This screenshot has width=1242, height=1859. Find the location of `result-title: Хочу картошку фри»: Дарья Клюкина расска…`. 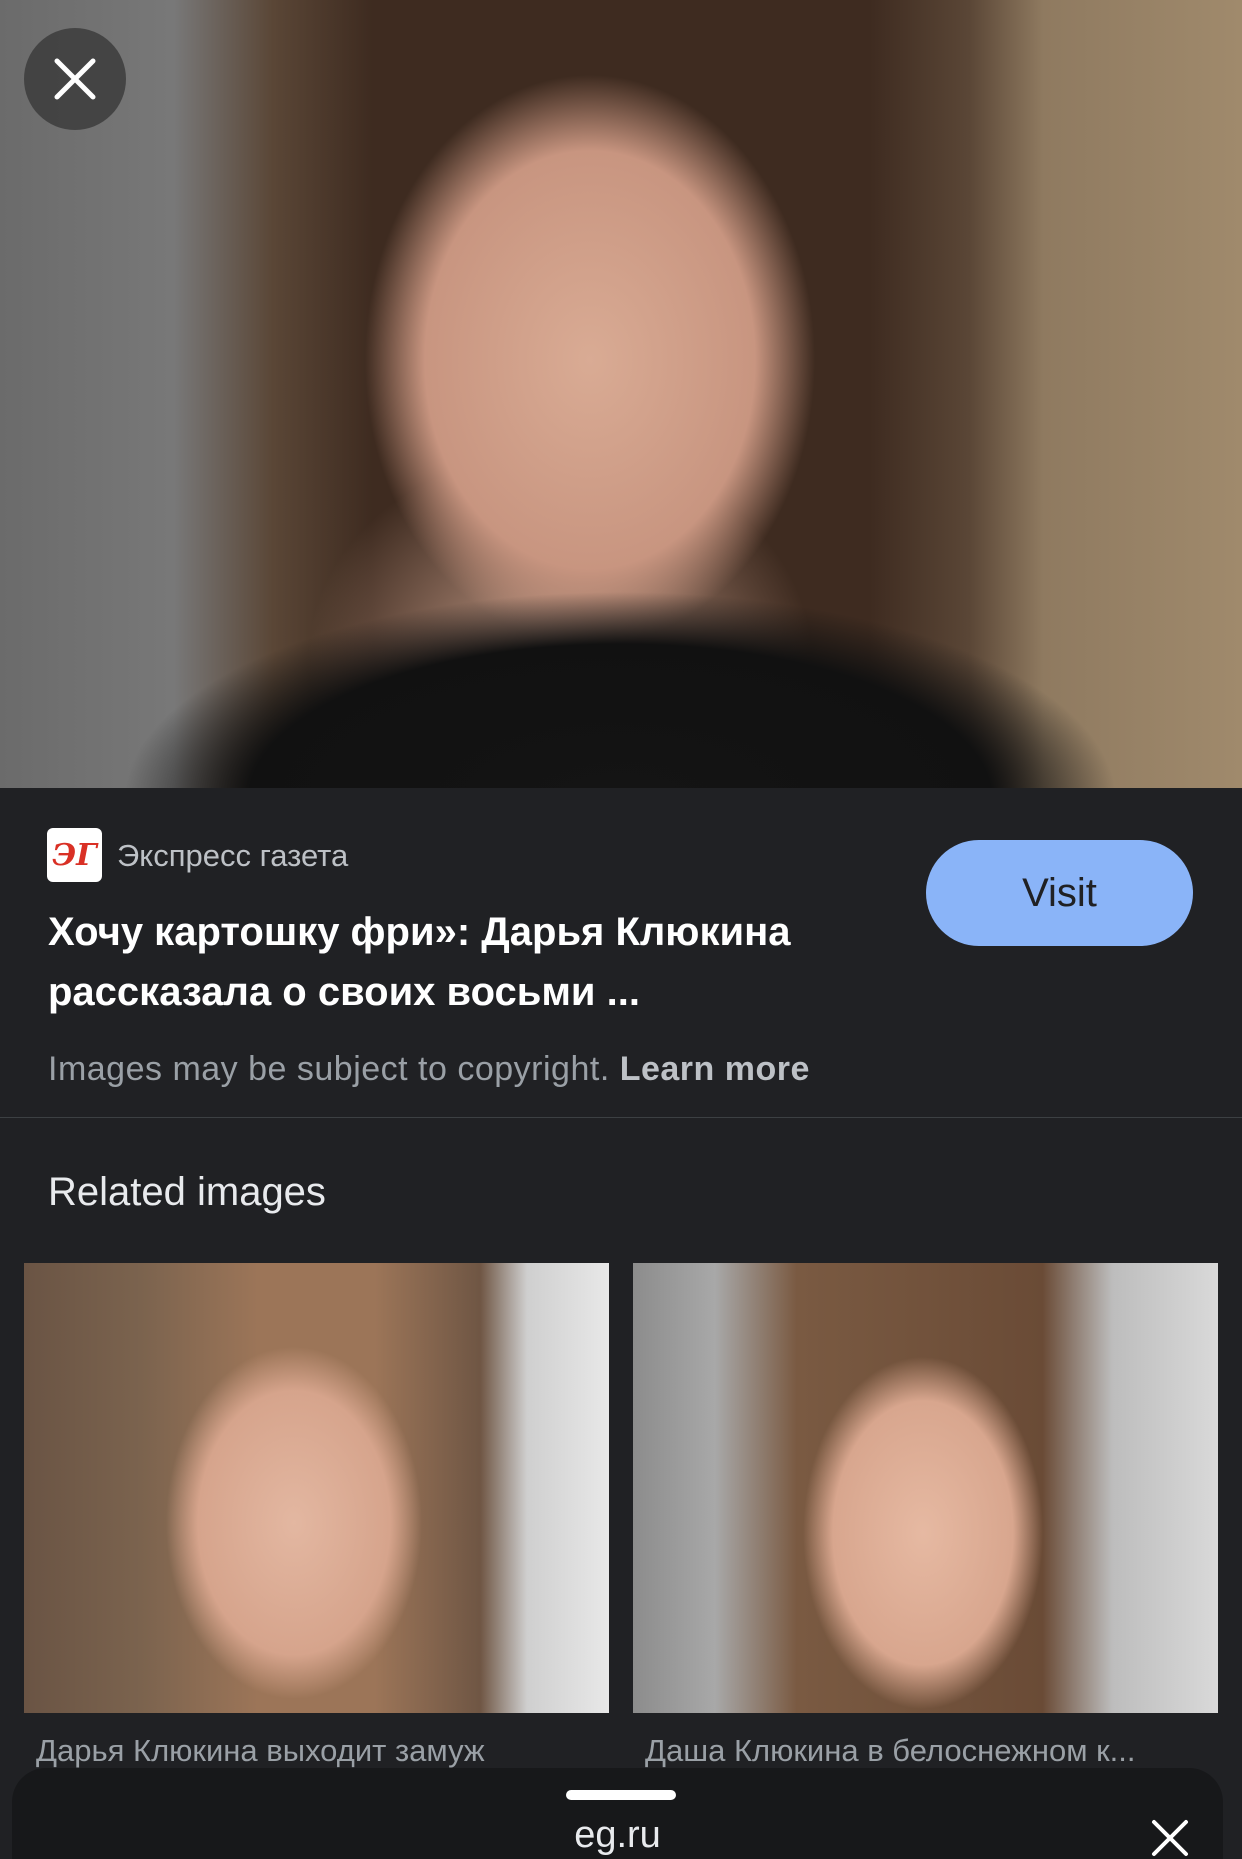

result-title: Хочу картошку фри»: Дарья Клюкина расска… is located at coordinates (468, 962).